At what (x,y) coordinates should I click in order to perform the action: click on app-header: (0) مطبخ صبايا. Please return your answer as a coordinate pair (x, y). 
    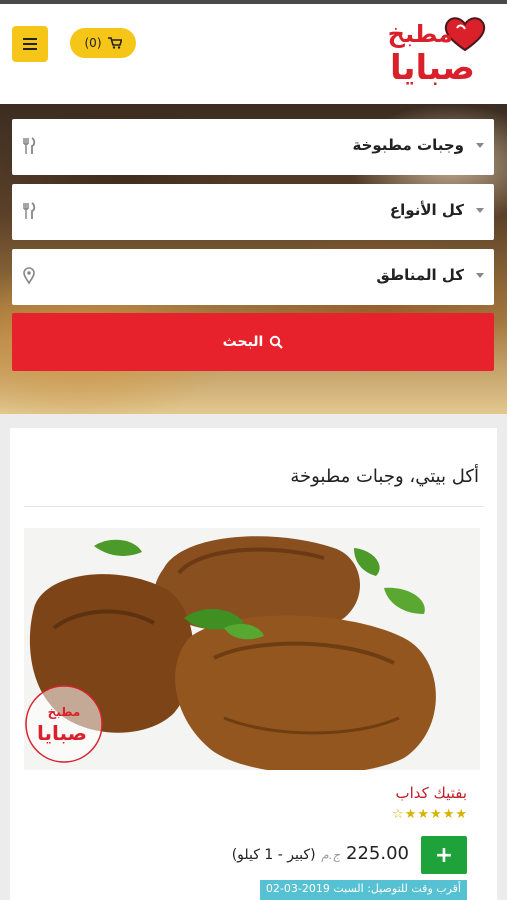
    Looking at the image, I should click on (253, 54).